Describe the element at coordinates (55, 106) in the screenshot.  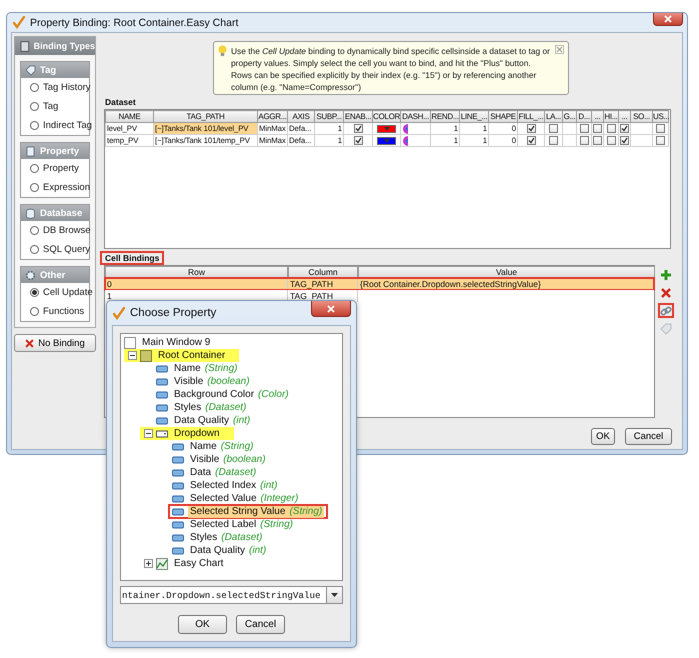
I see `radio-option: Tag` at that location.